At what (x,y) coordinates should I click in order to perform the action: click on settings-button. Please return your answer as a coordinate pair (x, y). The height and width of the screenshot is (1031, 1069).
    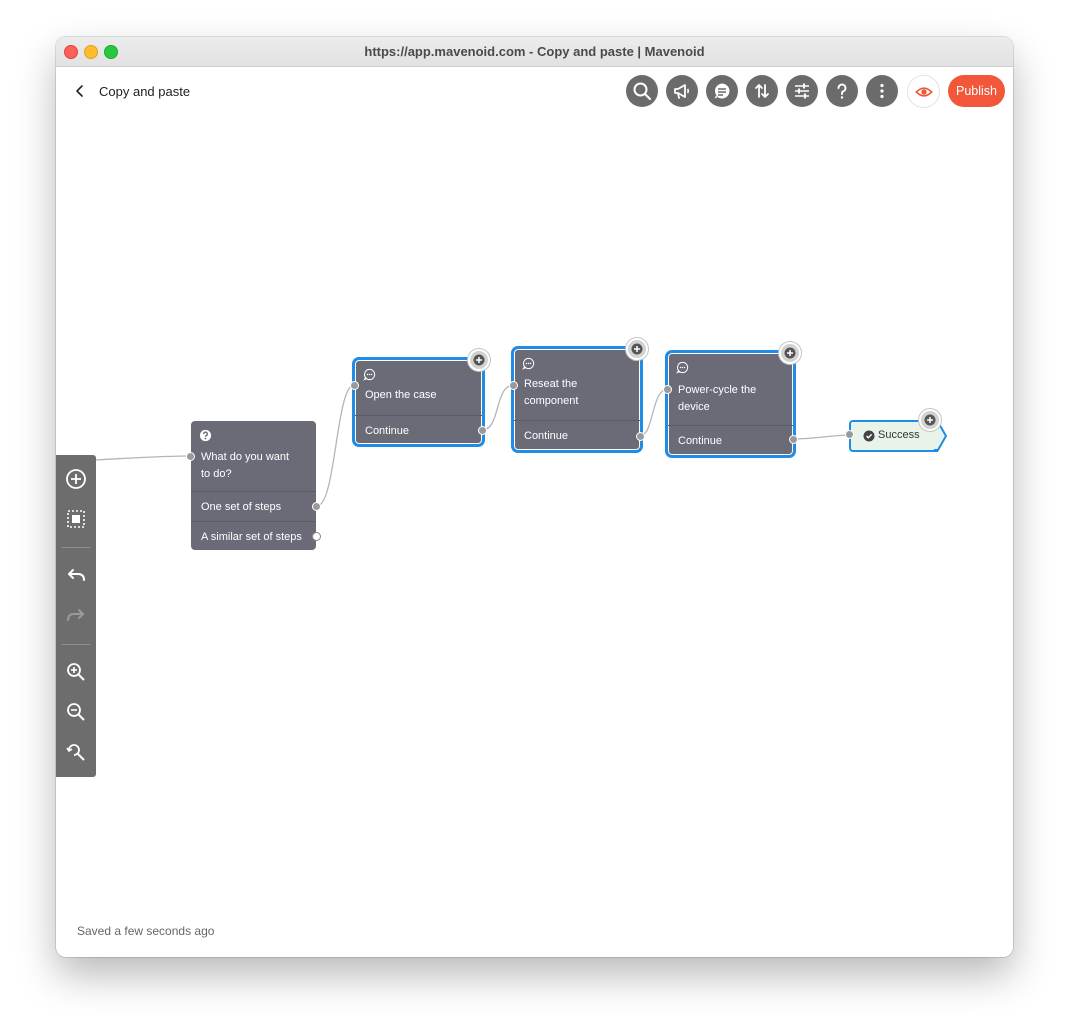
    Looking at the image, I should click on (802, 91).